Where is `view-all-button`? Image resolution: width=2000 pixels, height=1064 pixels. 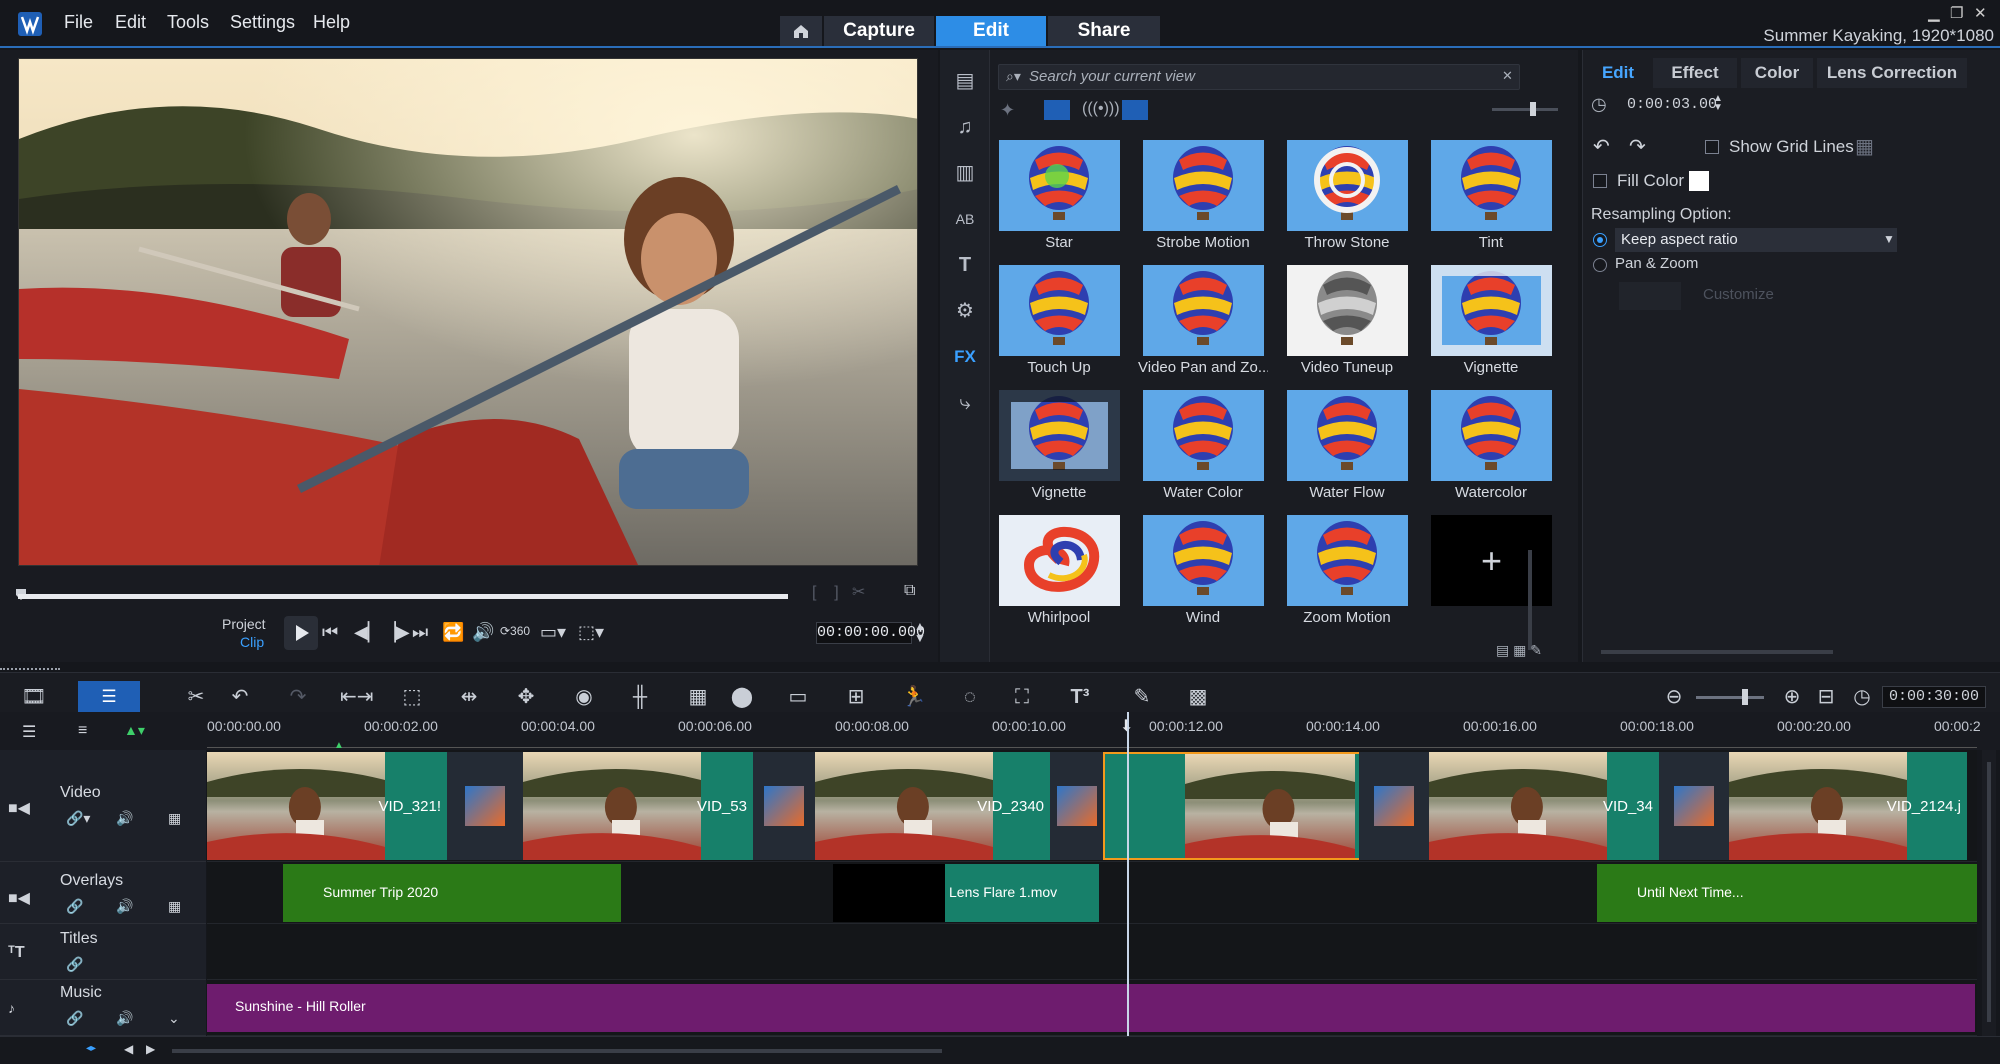 view-all-button is located at coordinates (1135, 110).